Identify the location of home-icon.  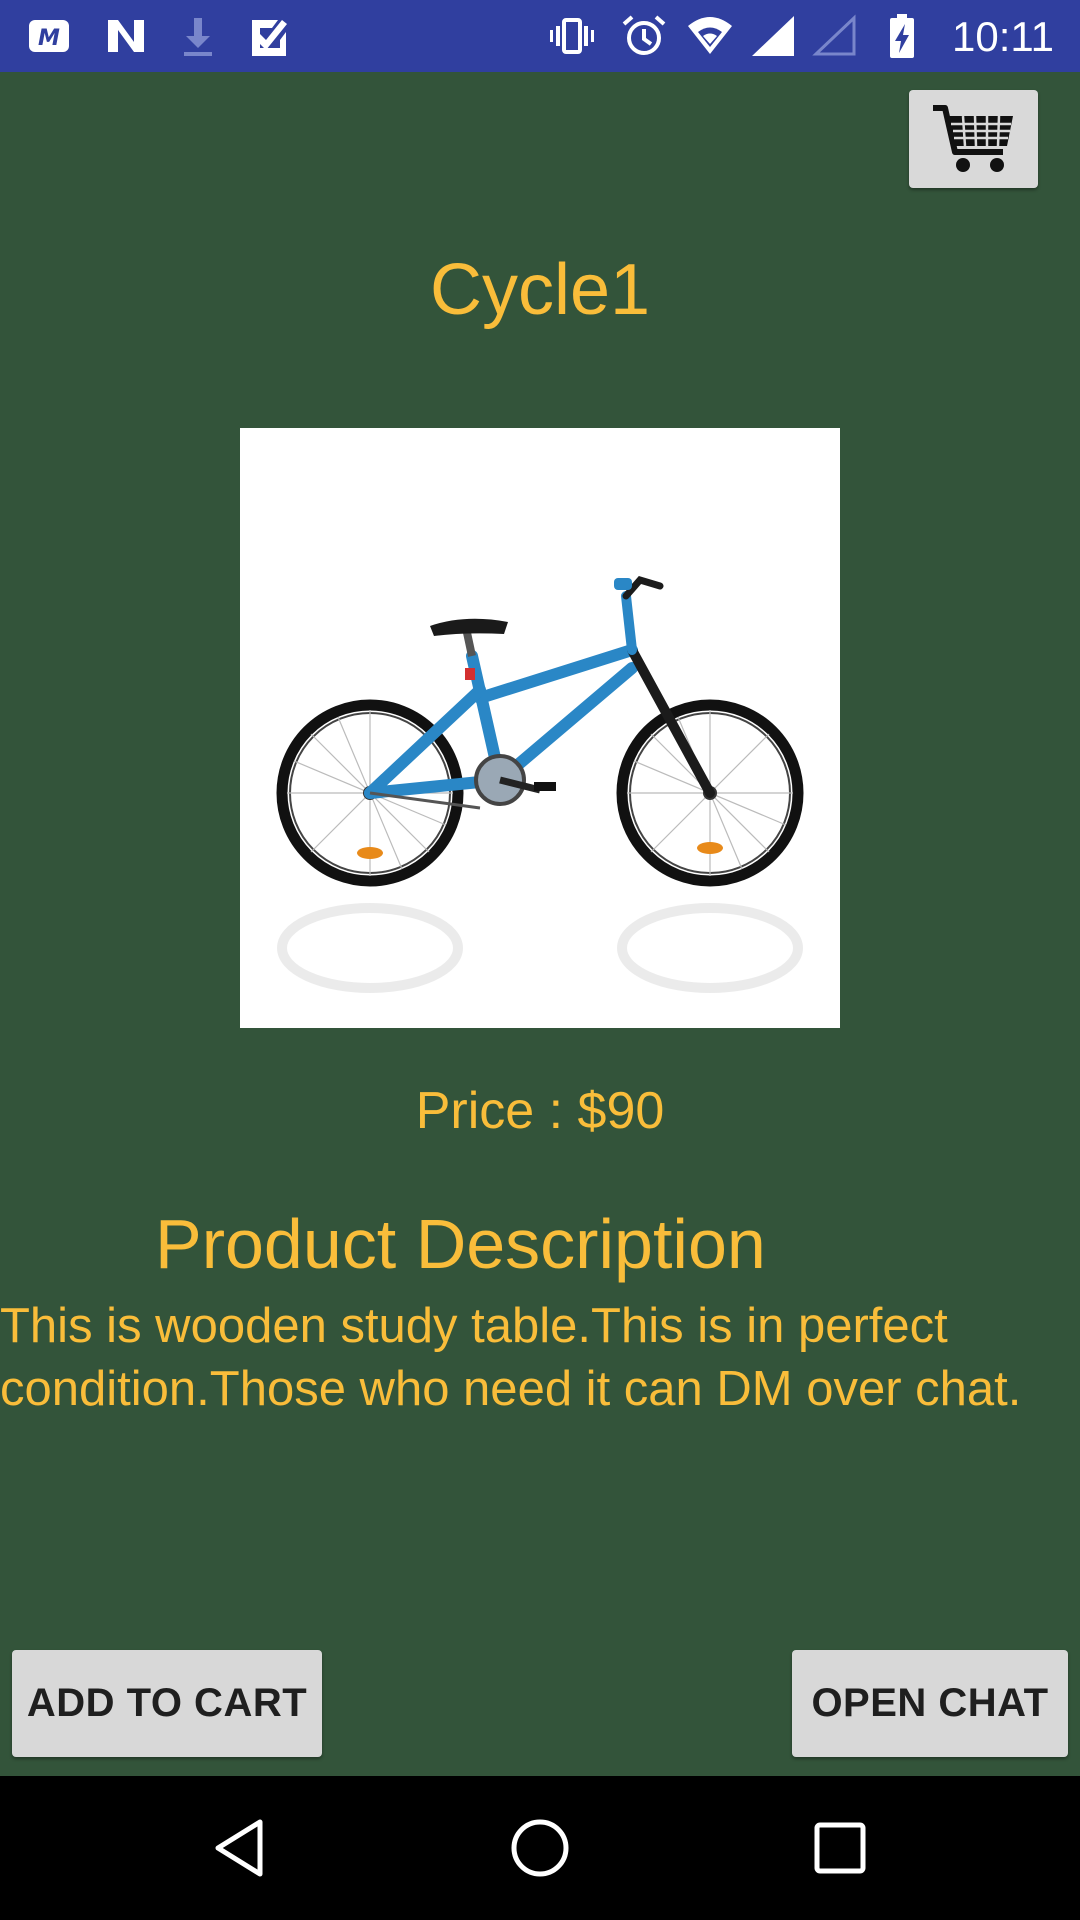
(540, 1848).